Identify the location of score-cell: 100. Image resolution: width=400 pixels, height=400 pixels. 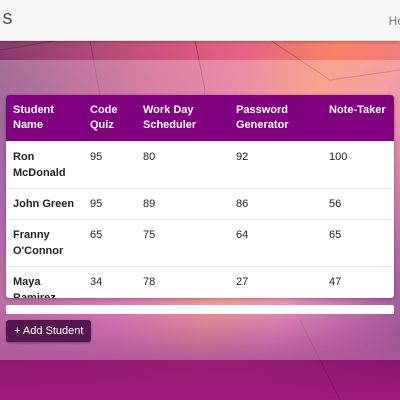
(358, 165).